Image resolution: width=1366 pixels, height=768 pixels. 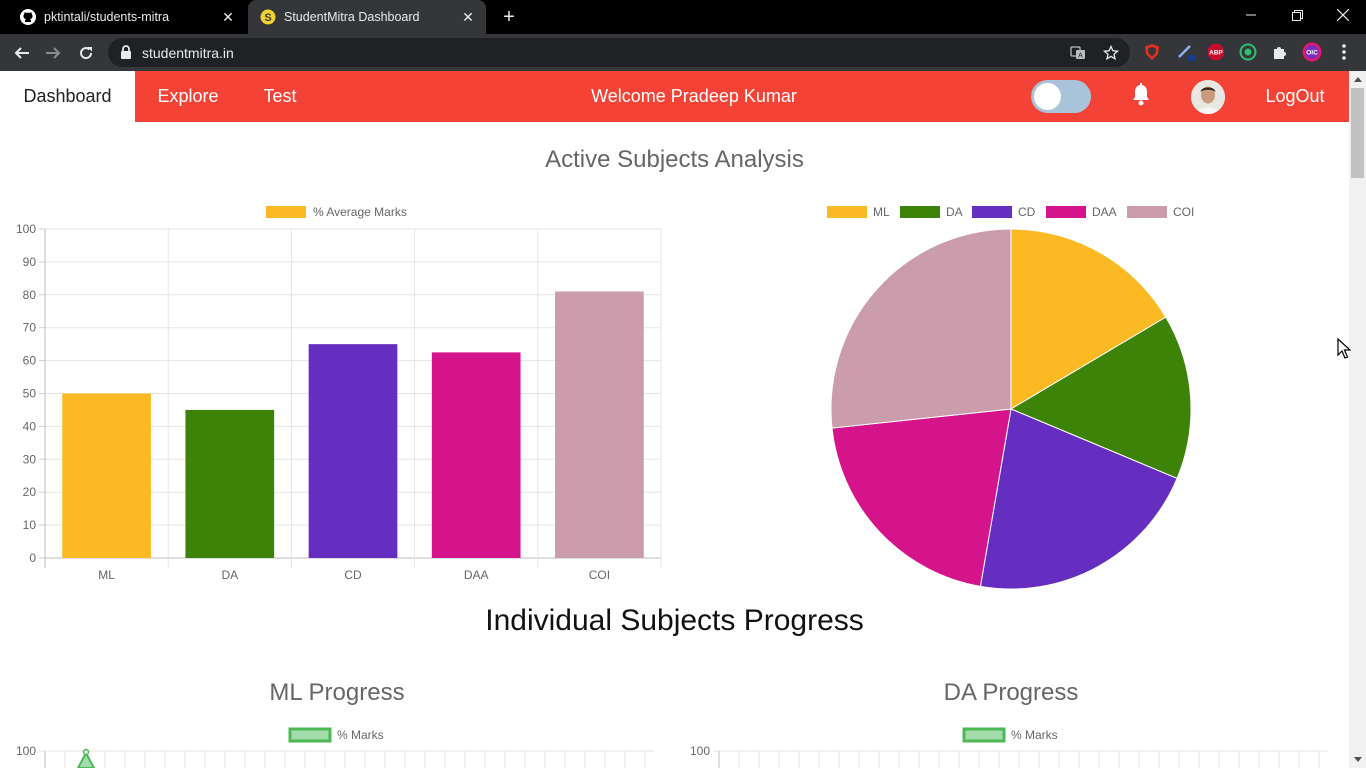 What do you see at coordinates (286, 212) in the screenshot?
I see `bar-legend-swatch` at bounding box center [286, 212].